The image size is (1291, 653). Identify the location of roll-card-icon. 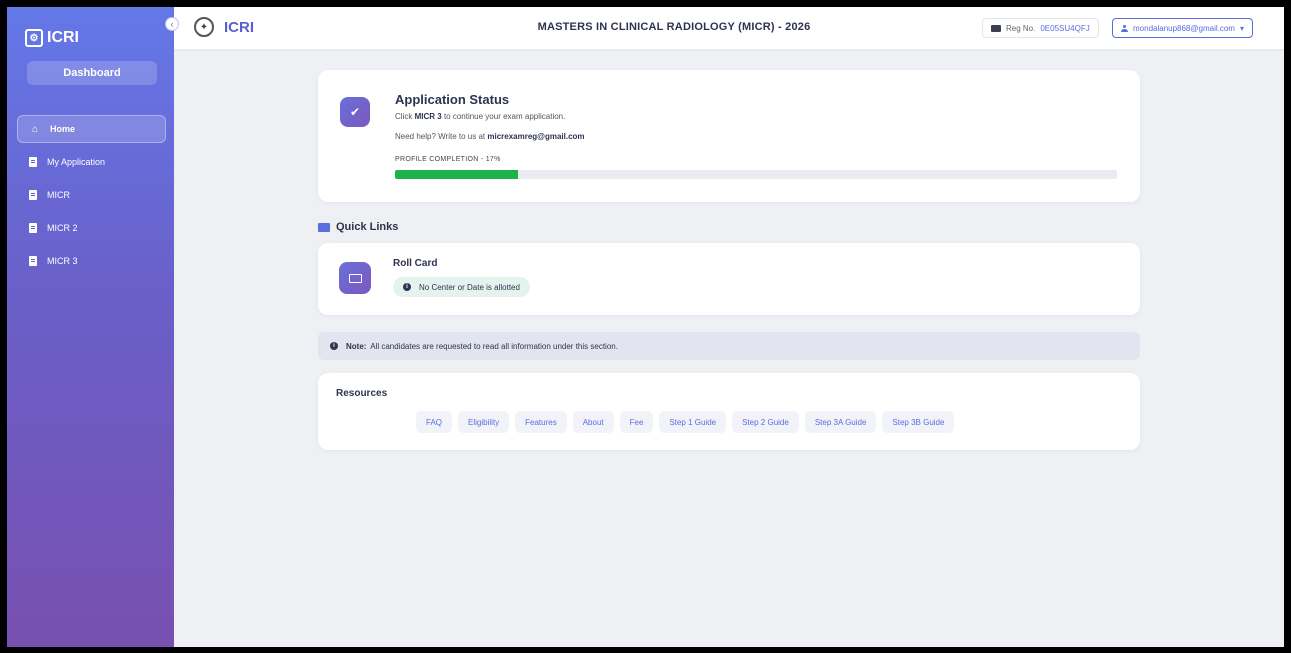
(355, 278).